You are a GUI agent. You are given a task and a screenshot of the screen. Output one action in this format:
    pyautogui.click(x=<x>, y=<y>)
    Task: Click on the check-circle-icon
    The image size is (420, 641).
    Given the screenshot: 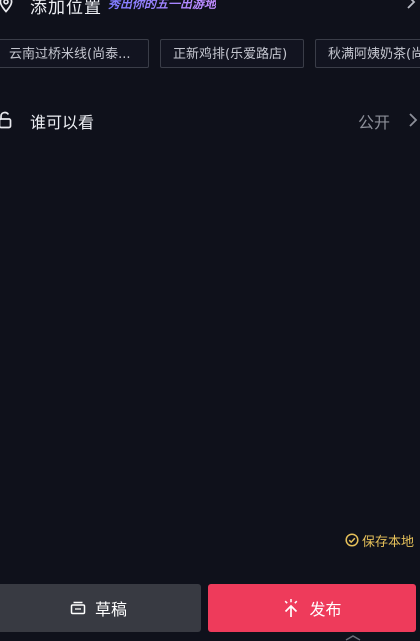 What is the action you would take?
    pyautogui.click(x=352, y=540)
    